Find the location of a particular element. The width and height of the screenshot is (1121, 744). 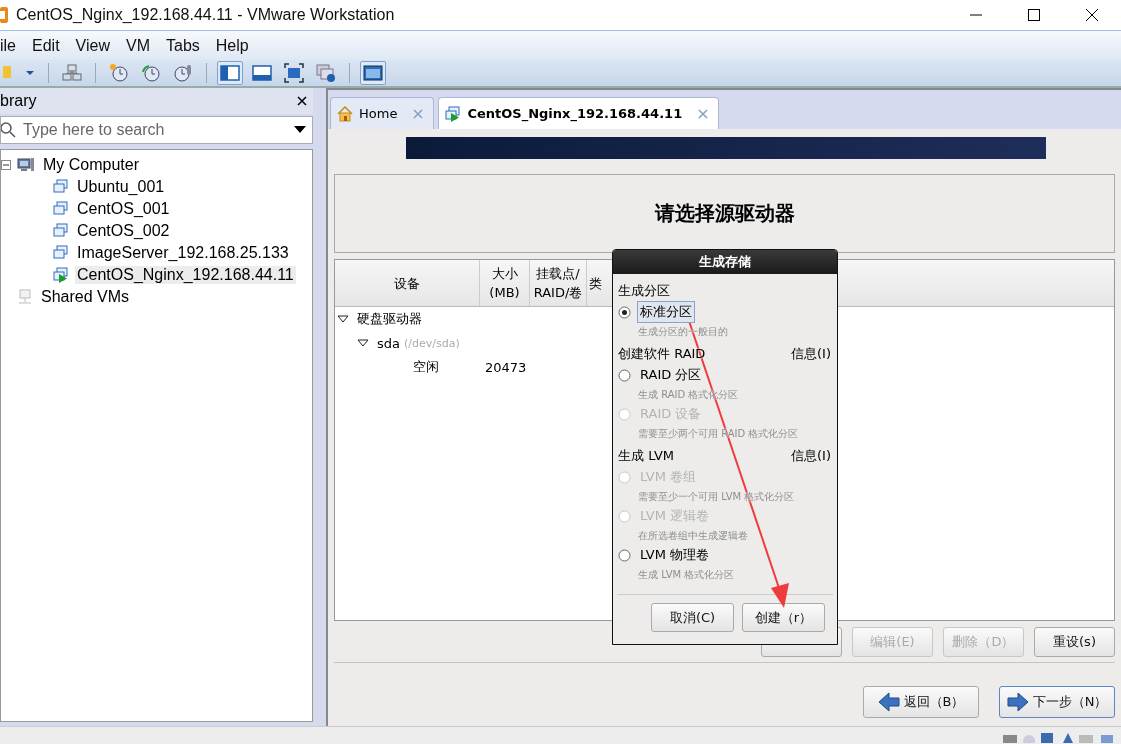

page-heading: 请选择源驱动器 is located at coordinates (724, 213).